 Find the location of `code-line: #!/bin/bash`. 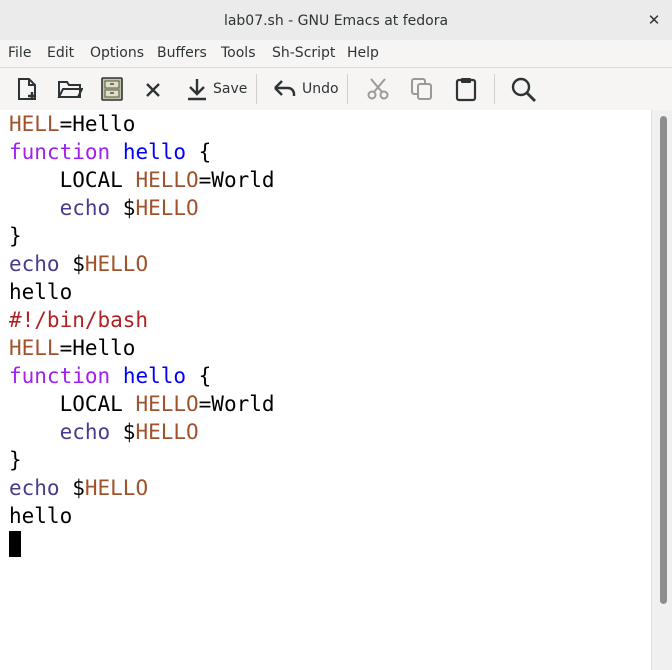

code-line: #!/bin/bash is located at coordinates (142, 320).